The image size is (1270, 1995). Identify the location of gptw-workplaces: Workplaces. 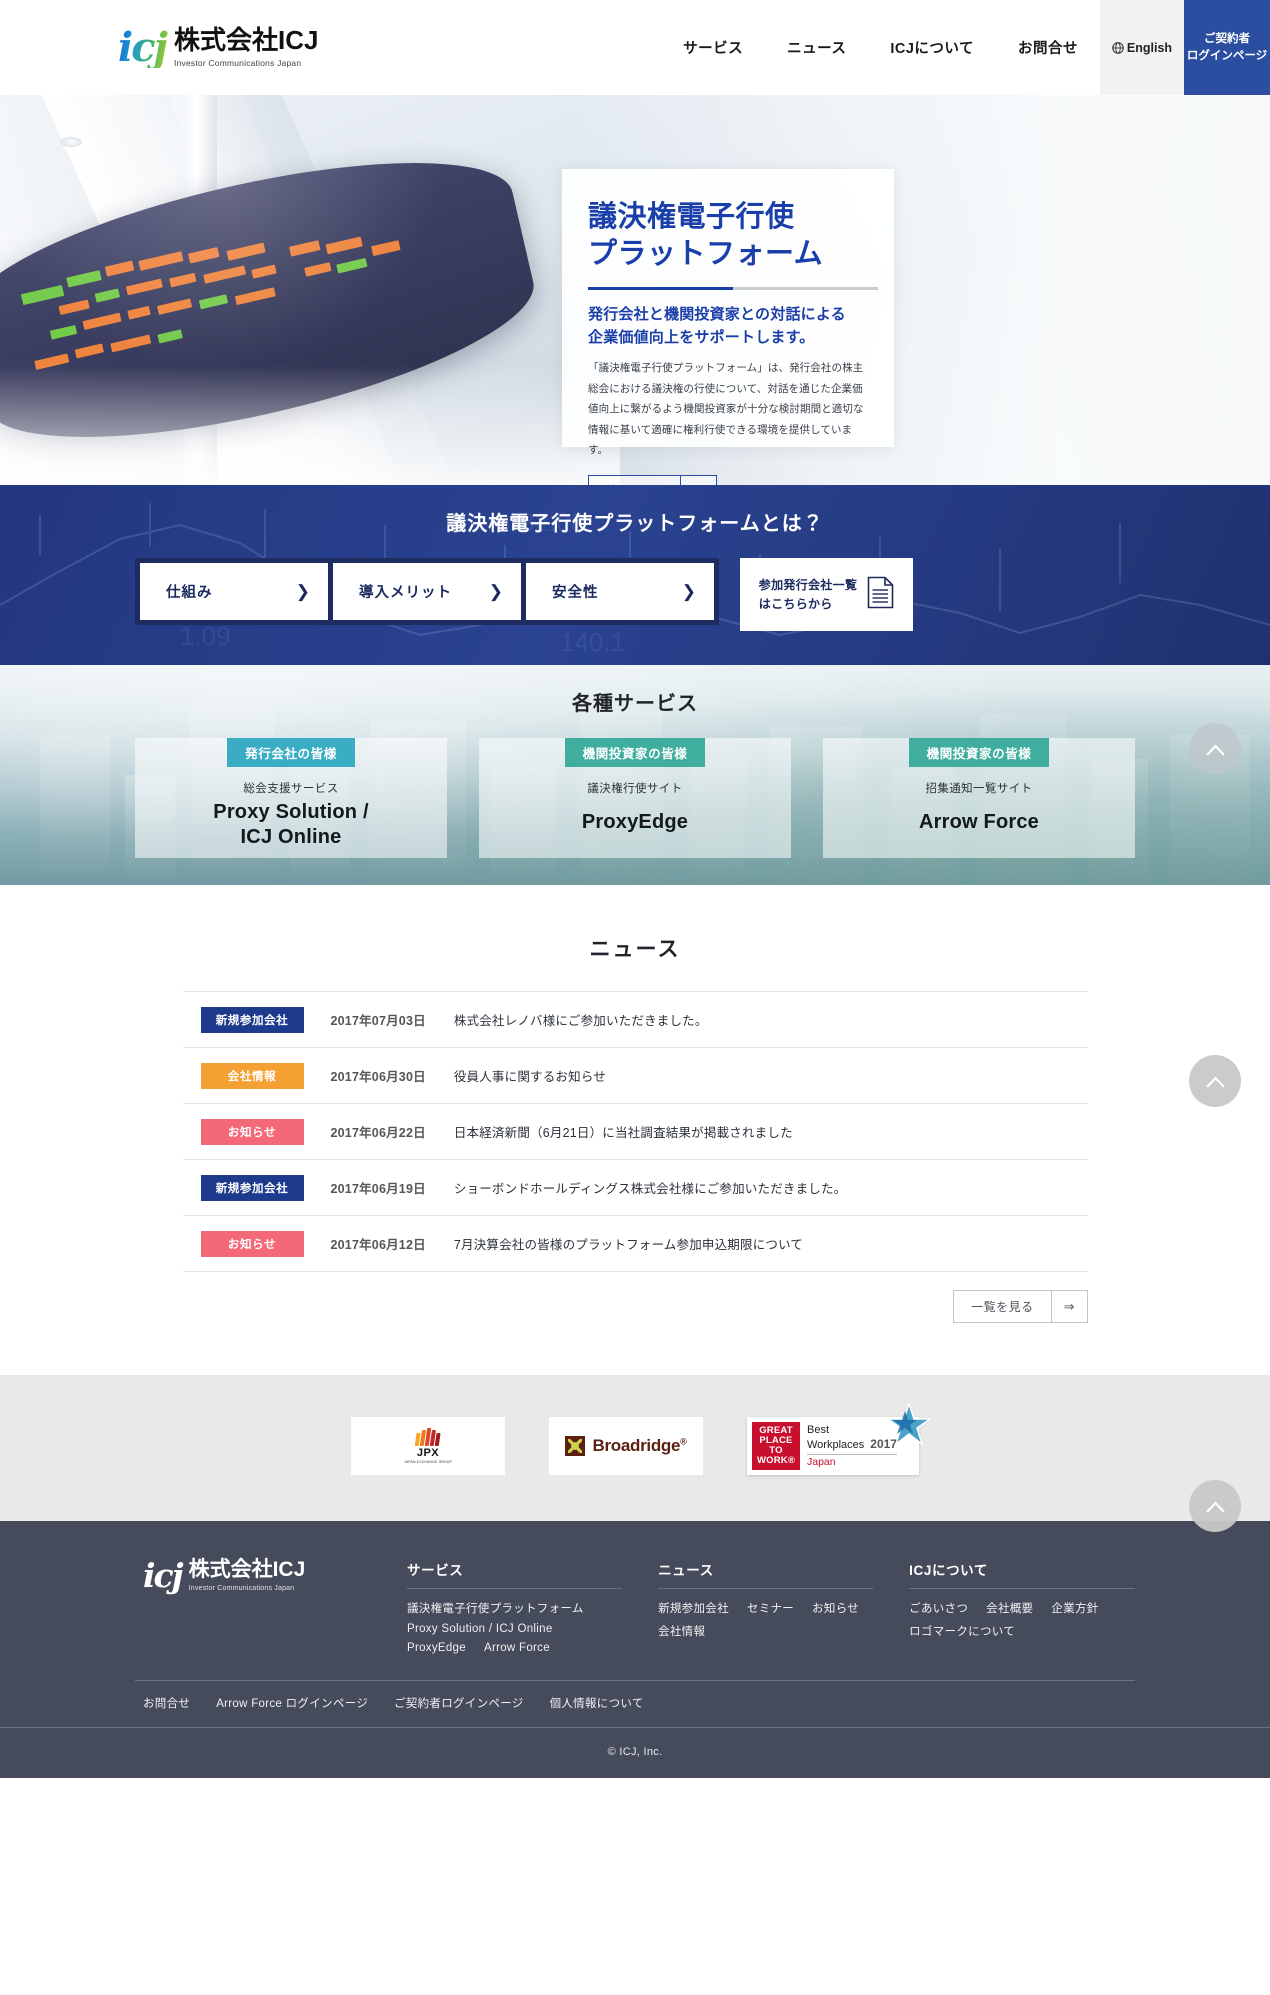
(836, 1445).